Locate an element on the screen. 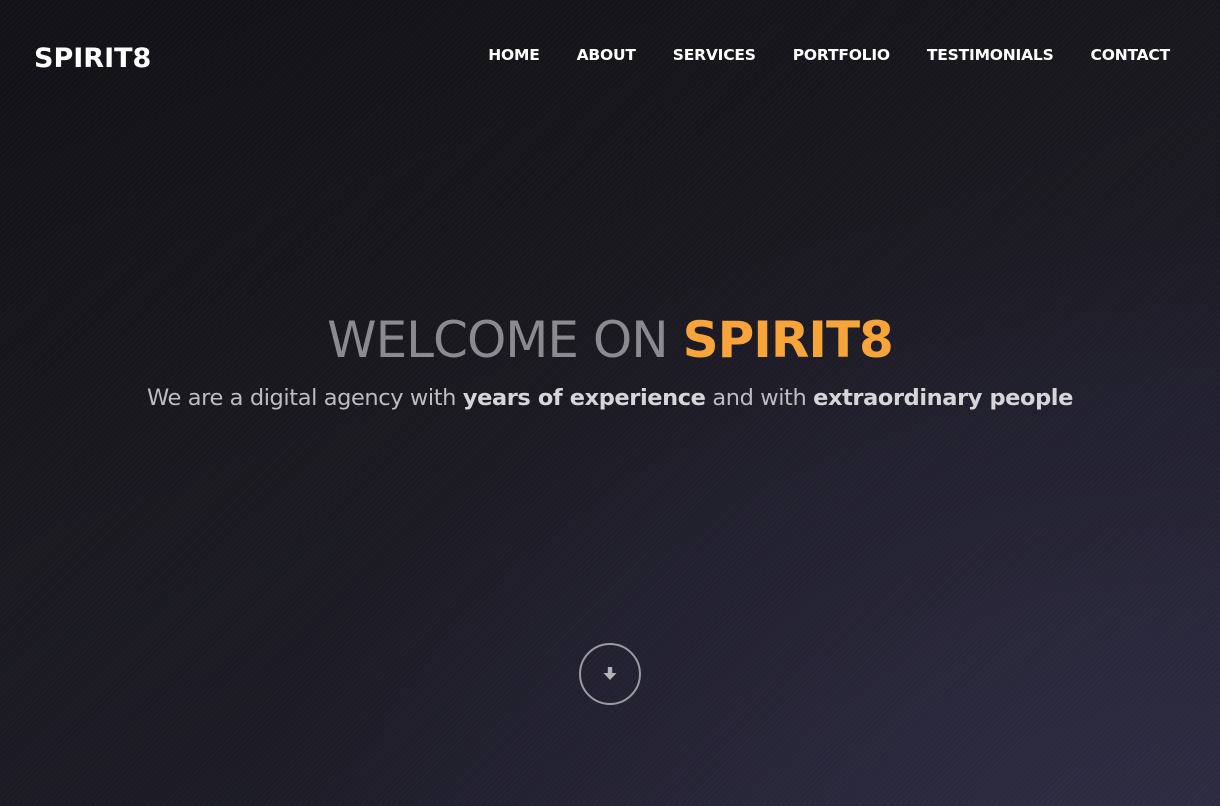 This screenshot has width=1220, height=806. hero-title: WELCOME ON SPIRIT8 is located at coordinates (610, 340).